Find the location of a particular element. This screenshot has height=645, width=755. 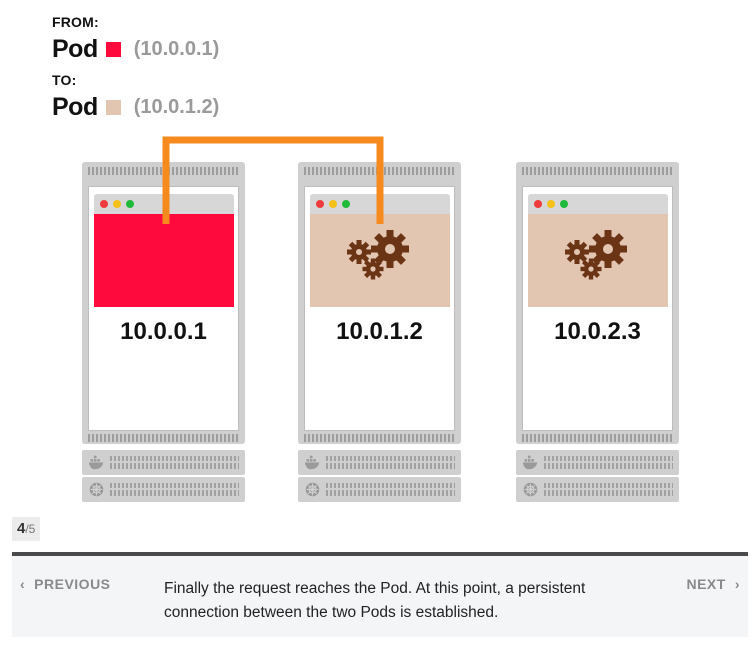

previous-button: ‹ PREVIOUS is located at coordinates (65, 584).